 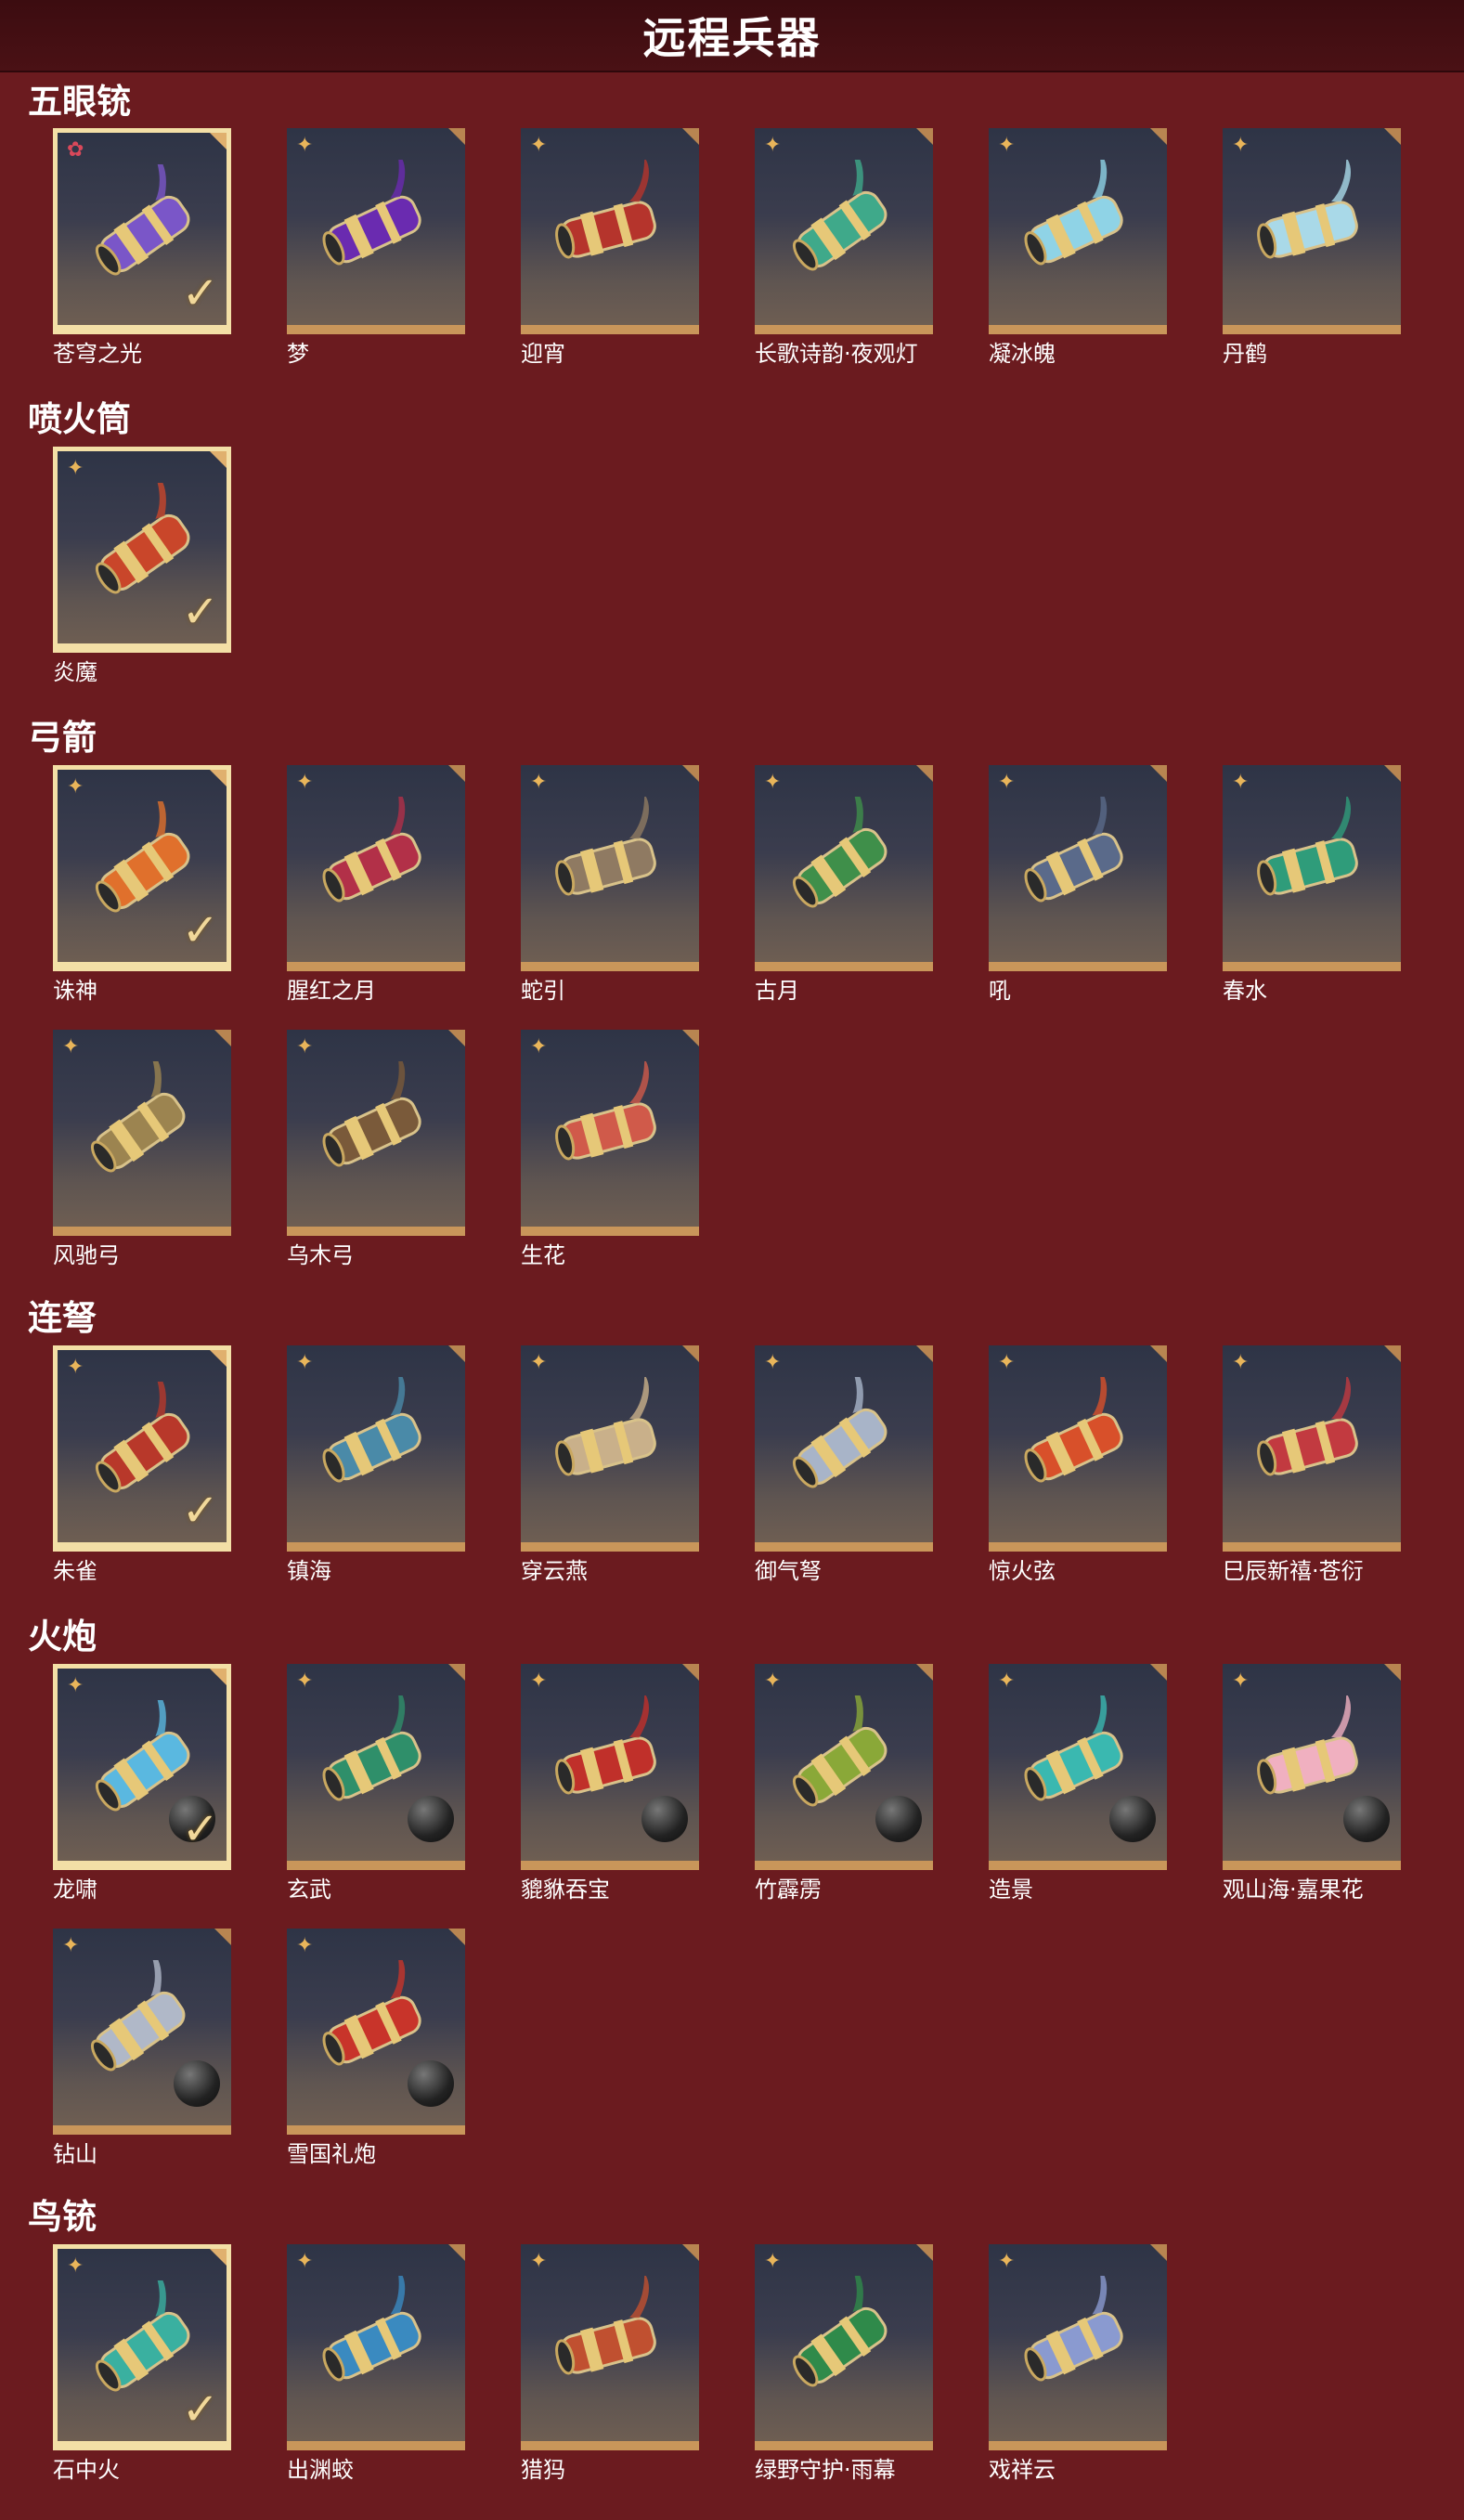 I want to click on weapon-card: ✦ 造景, so click(x=1078, y=1783).